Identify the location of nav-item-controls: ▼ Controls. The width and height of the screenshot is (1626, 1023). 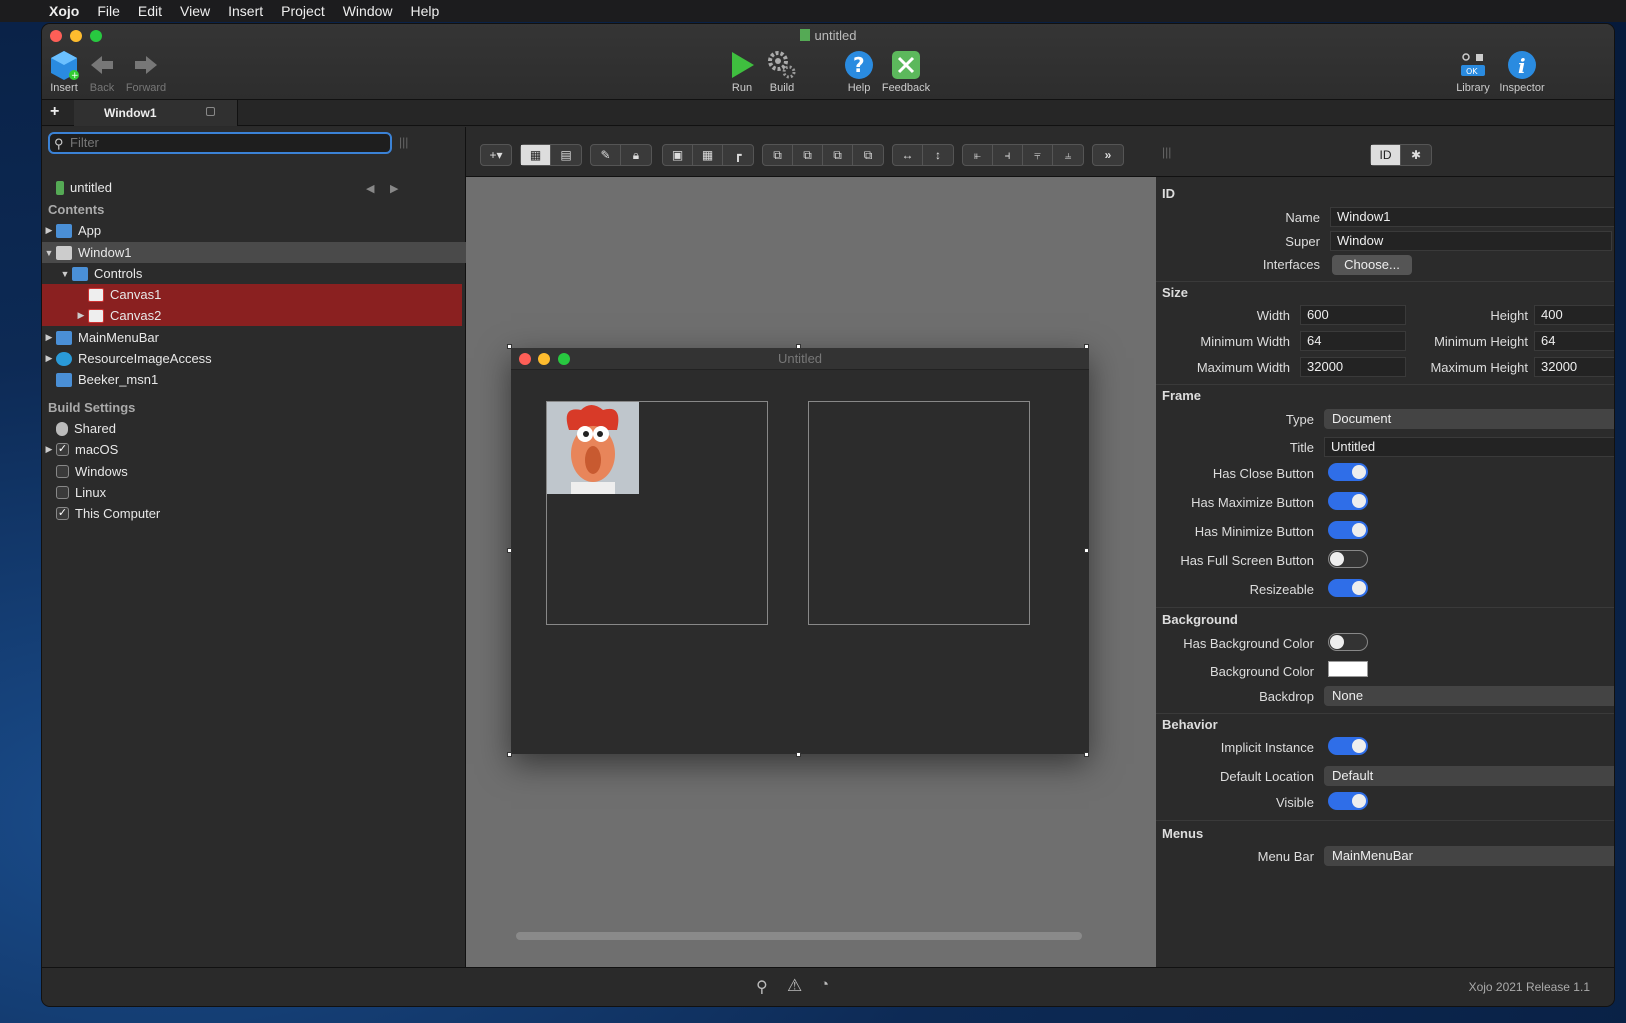
(254, 273).